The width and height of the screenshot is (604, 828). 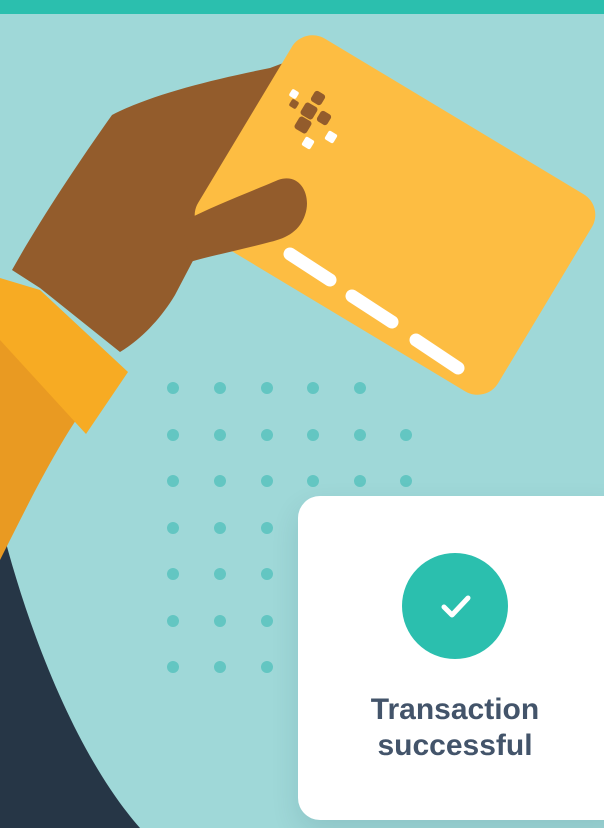 I want to click on success-badge, so click(x=455, y=606).